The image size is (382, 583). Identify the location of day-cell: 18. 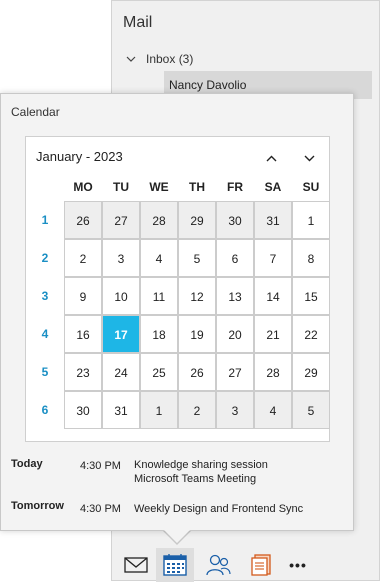
(159, 334).